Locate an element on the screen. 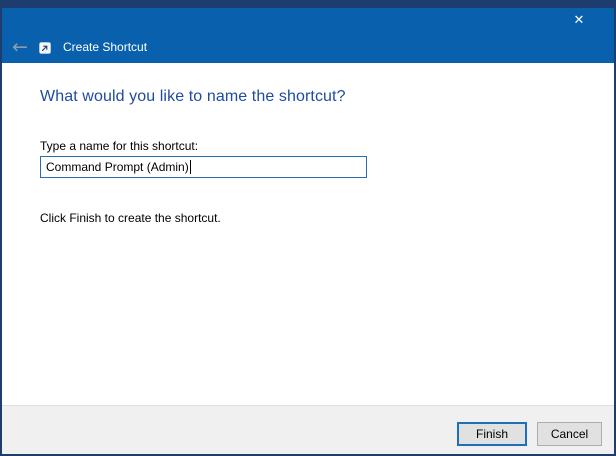 This screenshot has height=456, width=616. shortcut-name-input: Command Prompt (Admin) is located at coordinates (203, 167).